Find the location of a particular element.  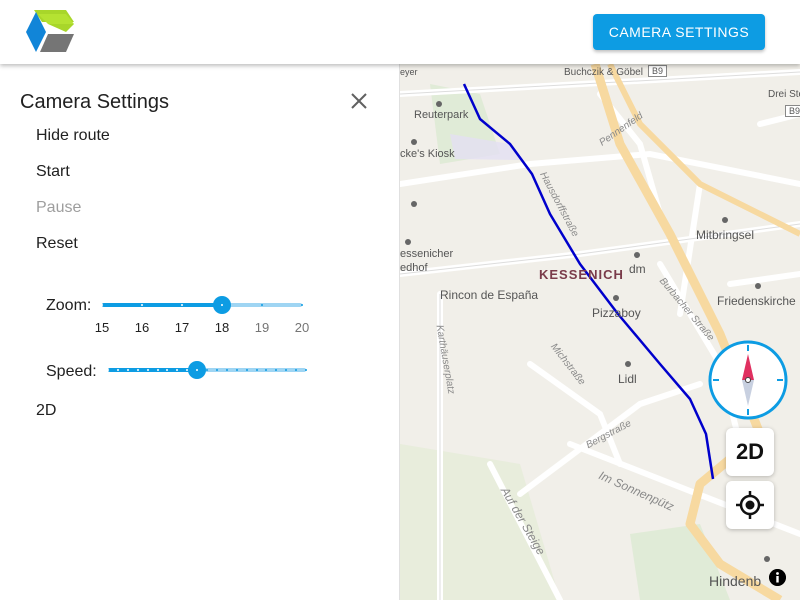

start-button: Start is located at coordinates (53, 172).